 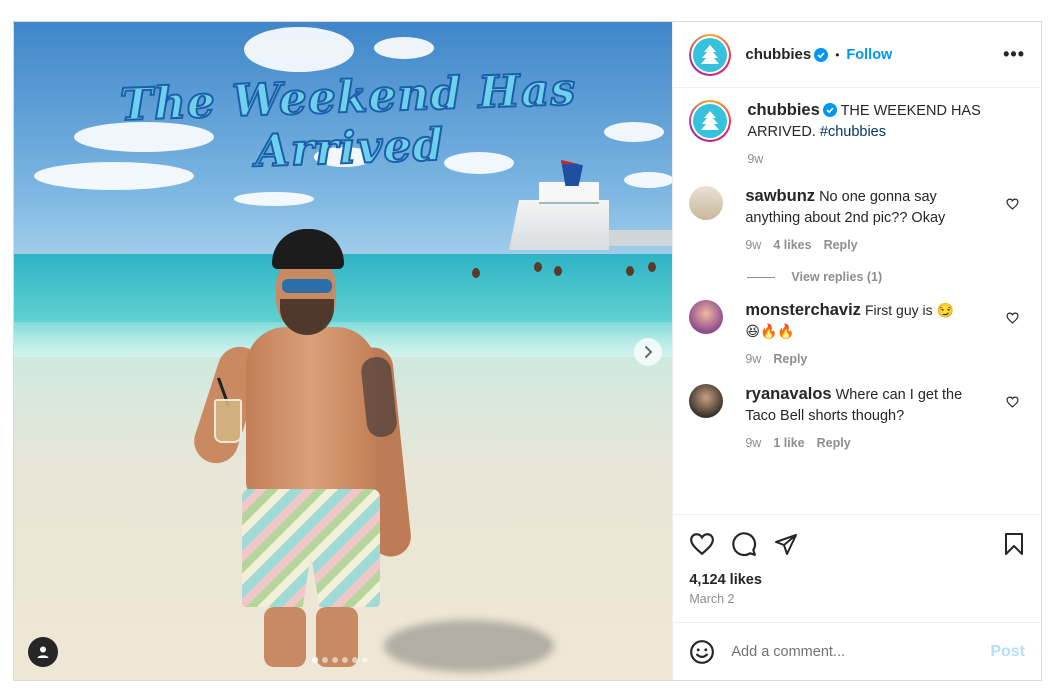 What do you see at coordinates (869, 55) in the screenshot?
I see `follow-button: Follow` at bounding box center [869, 55].